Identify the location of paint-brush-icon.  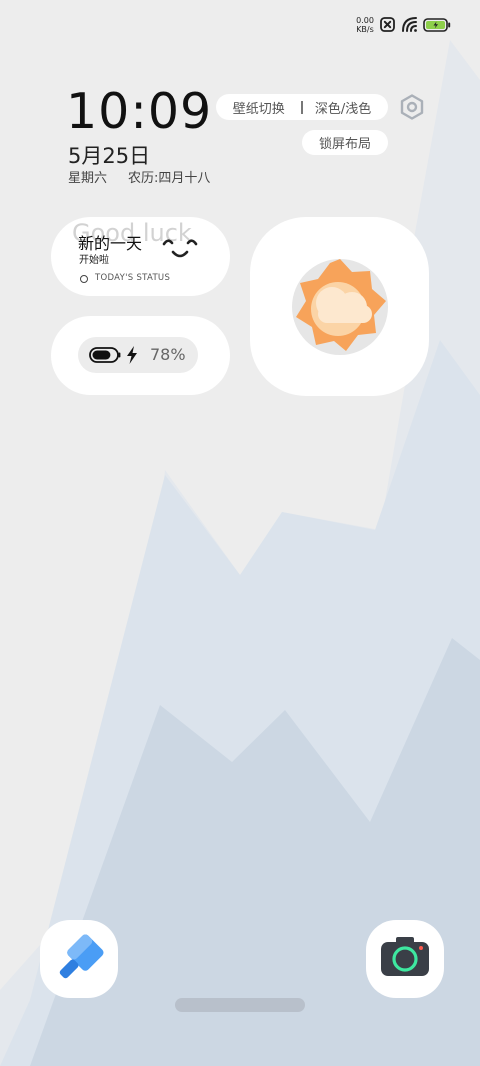
(81, 956).